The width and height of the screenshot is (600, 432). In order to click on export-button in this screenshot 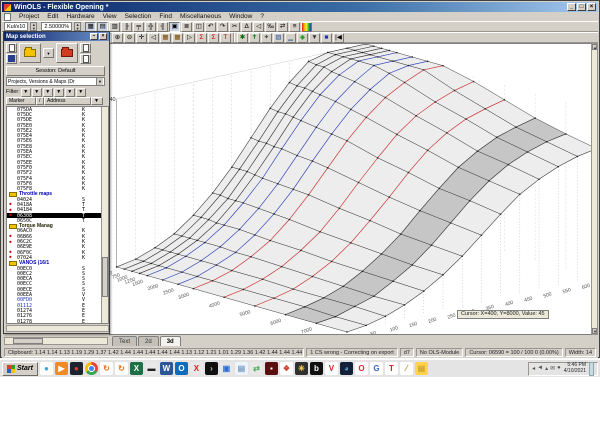, I will do `click(85, 47)`.